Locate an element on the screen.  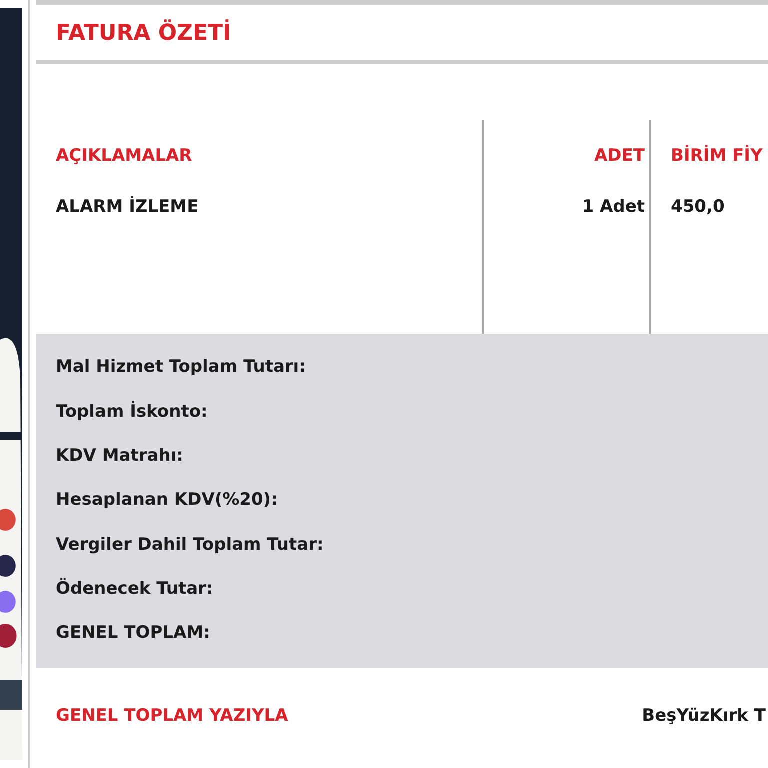
total-in-words-label: GENEL TOPLAM YAZIYLA is located at coordinates (172, 716).